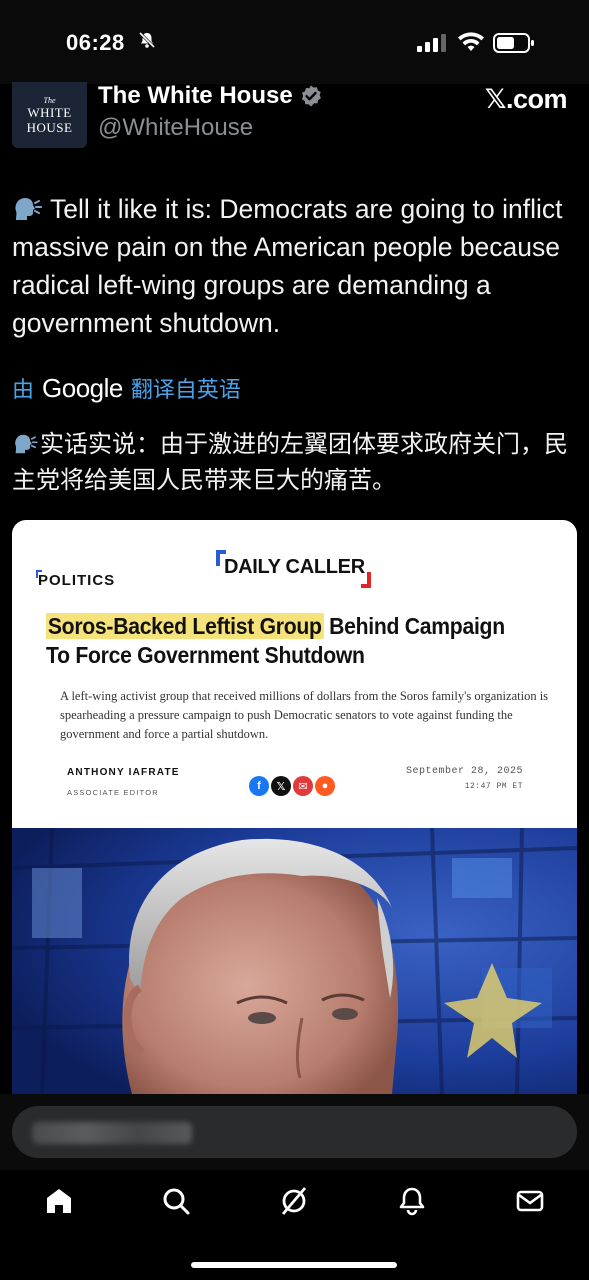 Image resolution: width=589 pixels, height=1280 pixels. What do you see at coordinates (303, 786) in the screenshot?
I see `email-icon: ✉` at bounding box center [303, 786].